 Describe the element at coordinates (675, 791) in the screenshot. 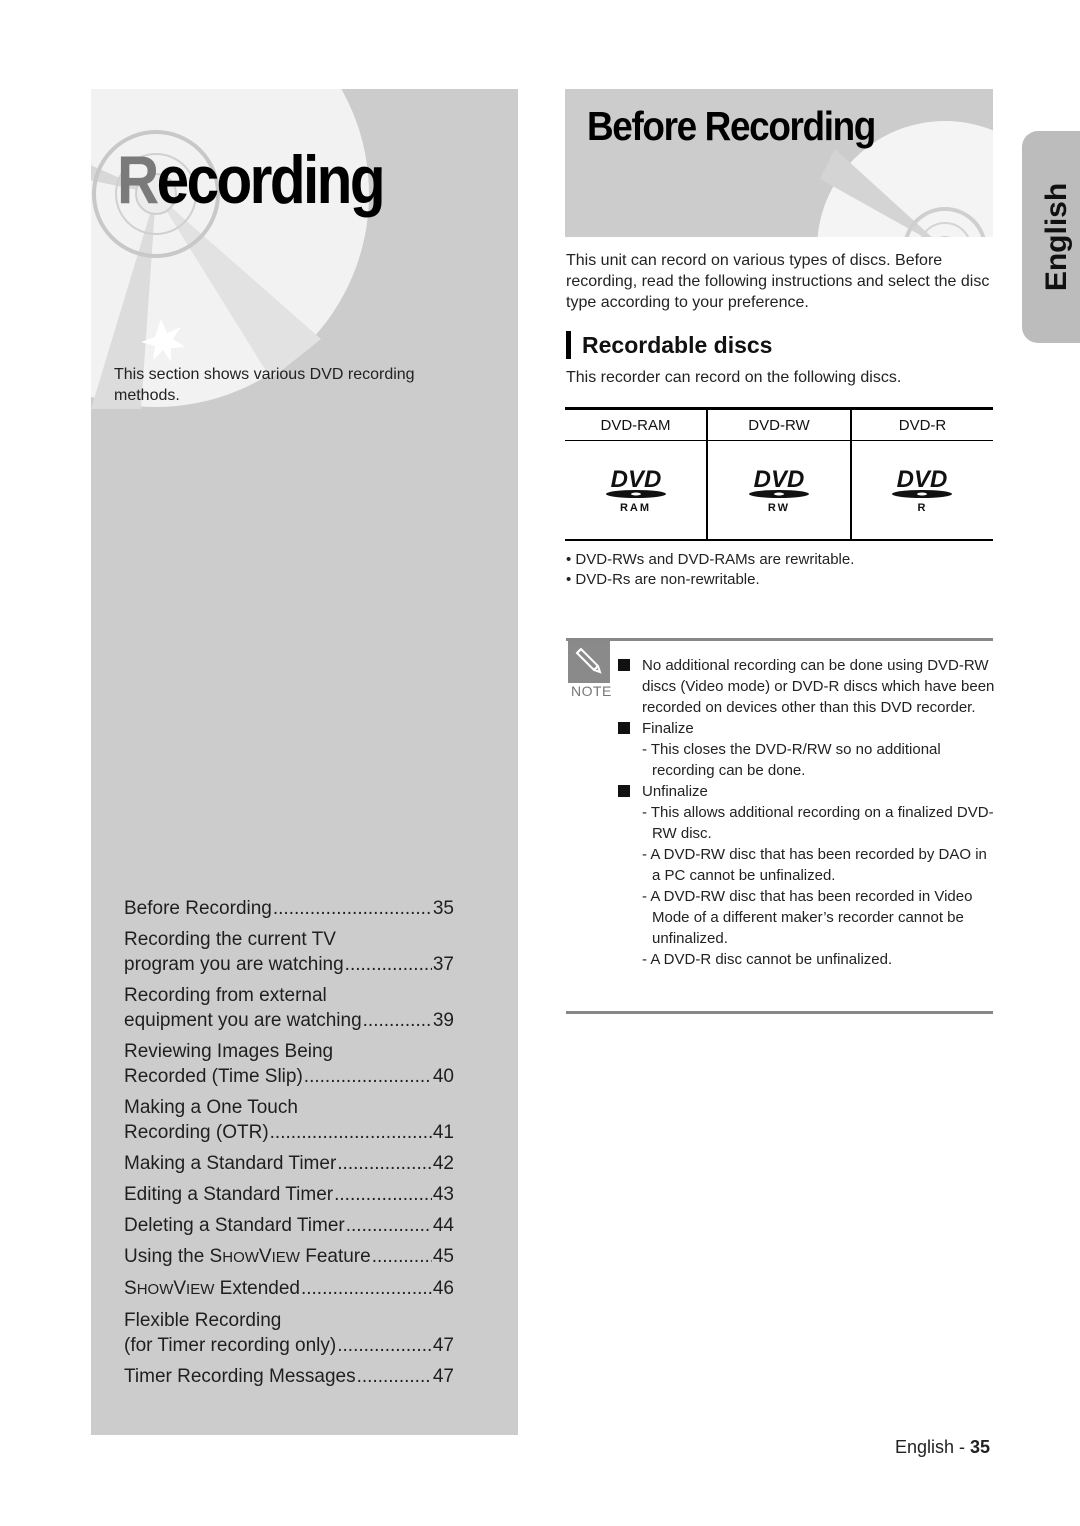

I see `note-text: Unfinalize` at that location.